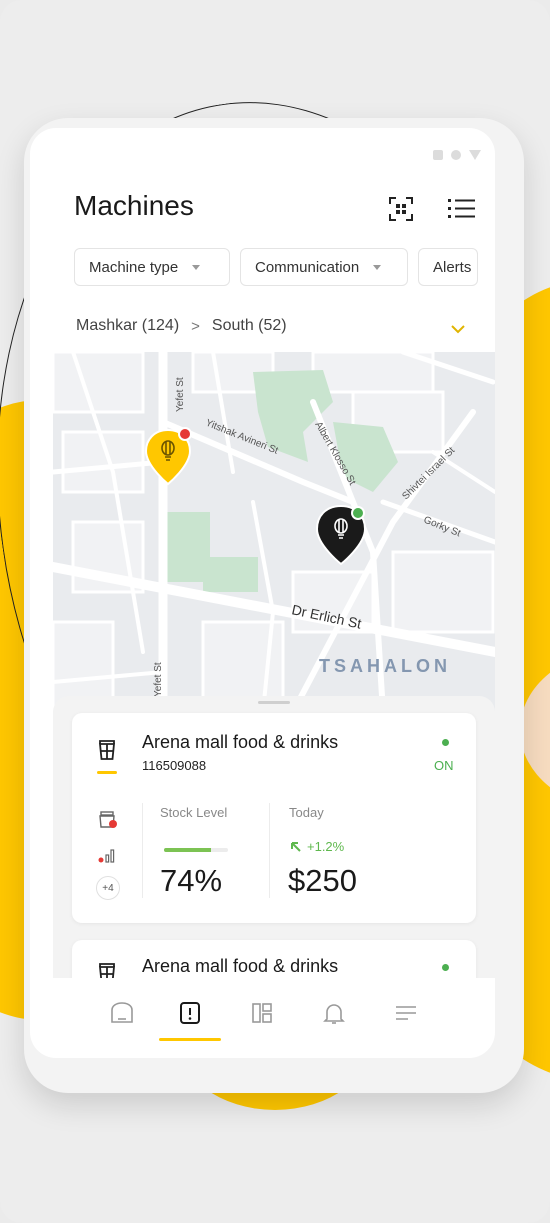  Describe the element at coordinates (127, 326) in the screenshot. I see `breadcrumb-parent: Mashkar (124)` at that location.